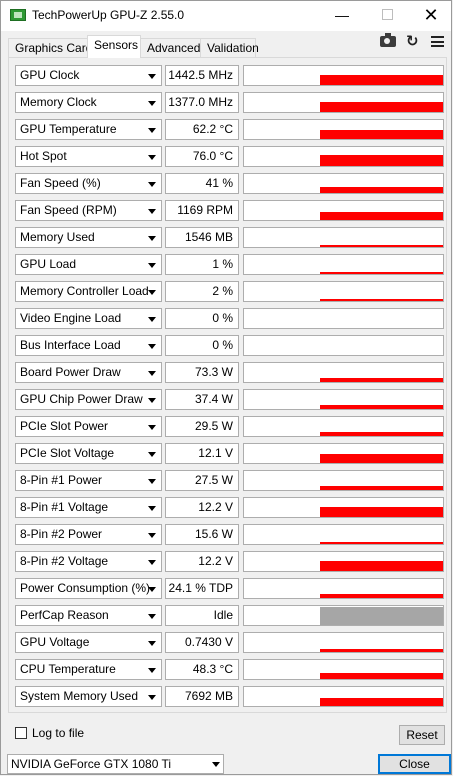 Image resolution: width=453 pixels, height=776 pixels. What do you see at coordinates (88, 480) in the screenshot?
I see `sensor-name-dropdown: 8-Pin #1 Power` at bounding box center [88, 480].